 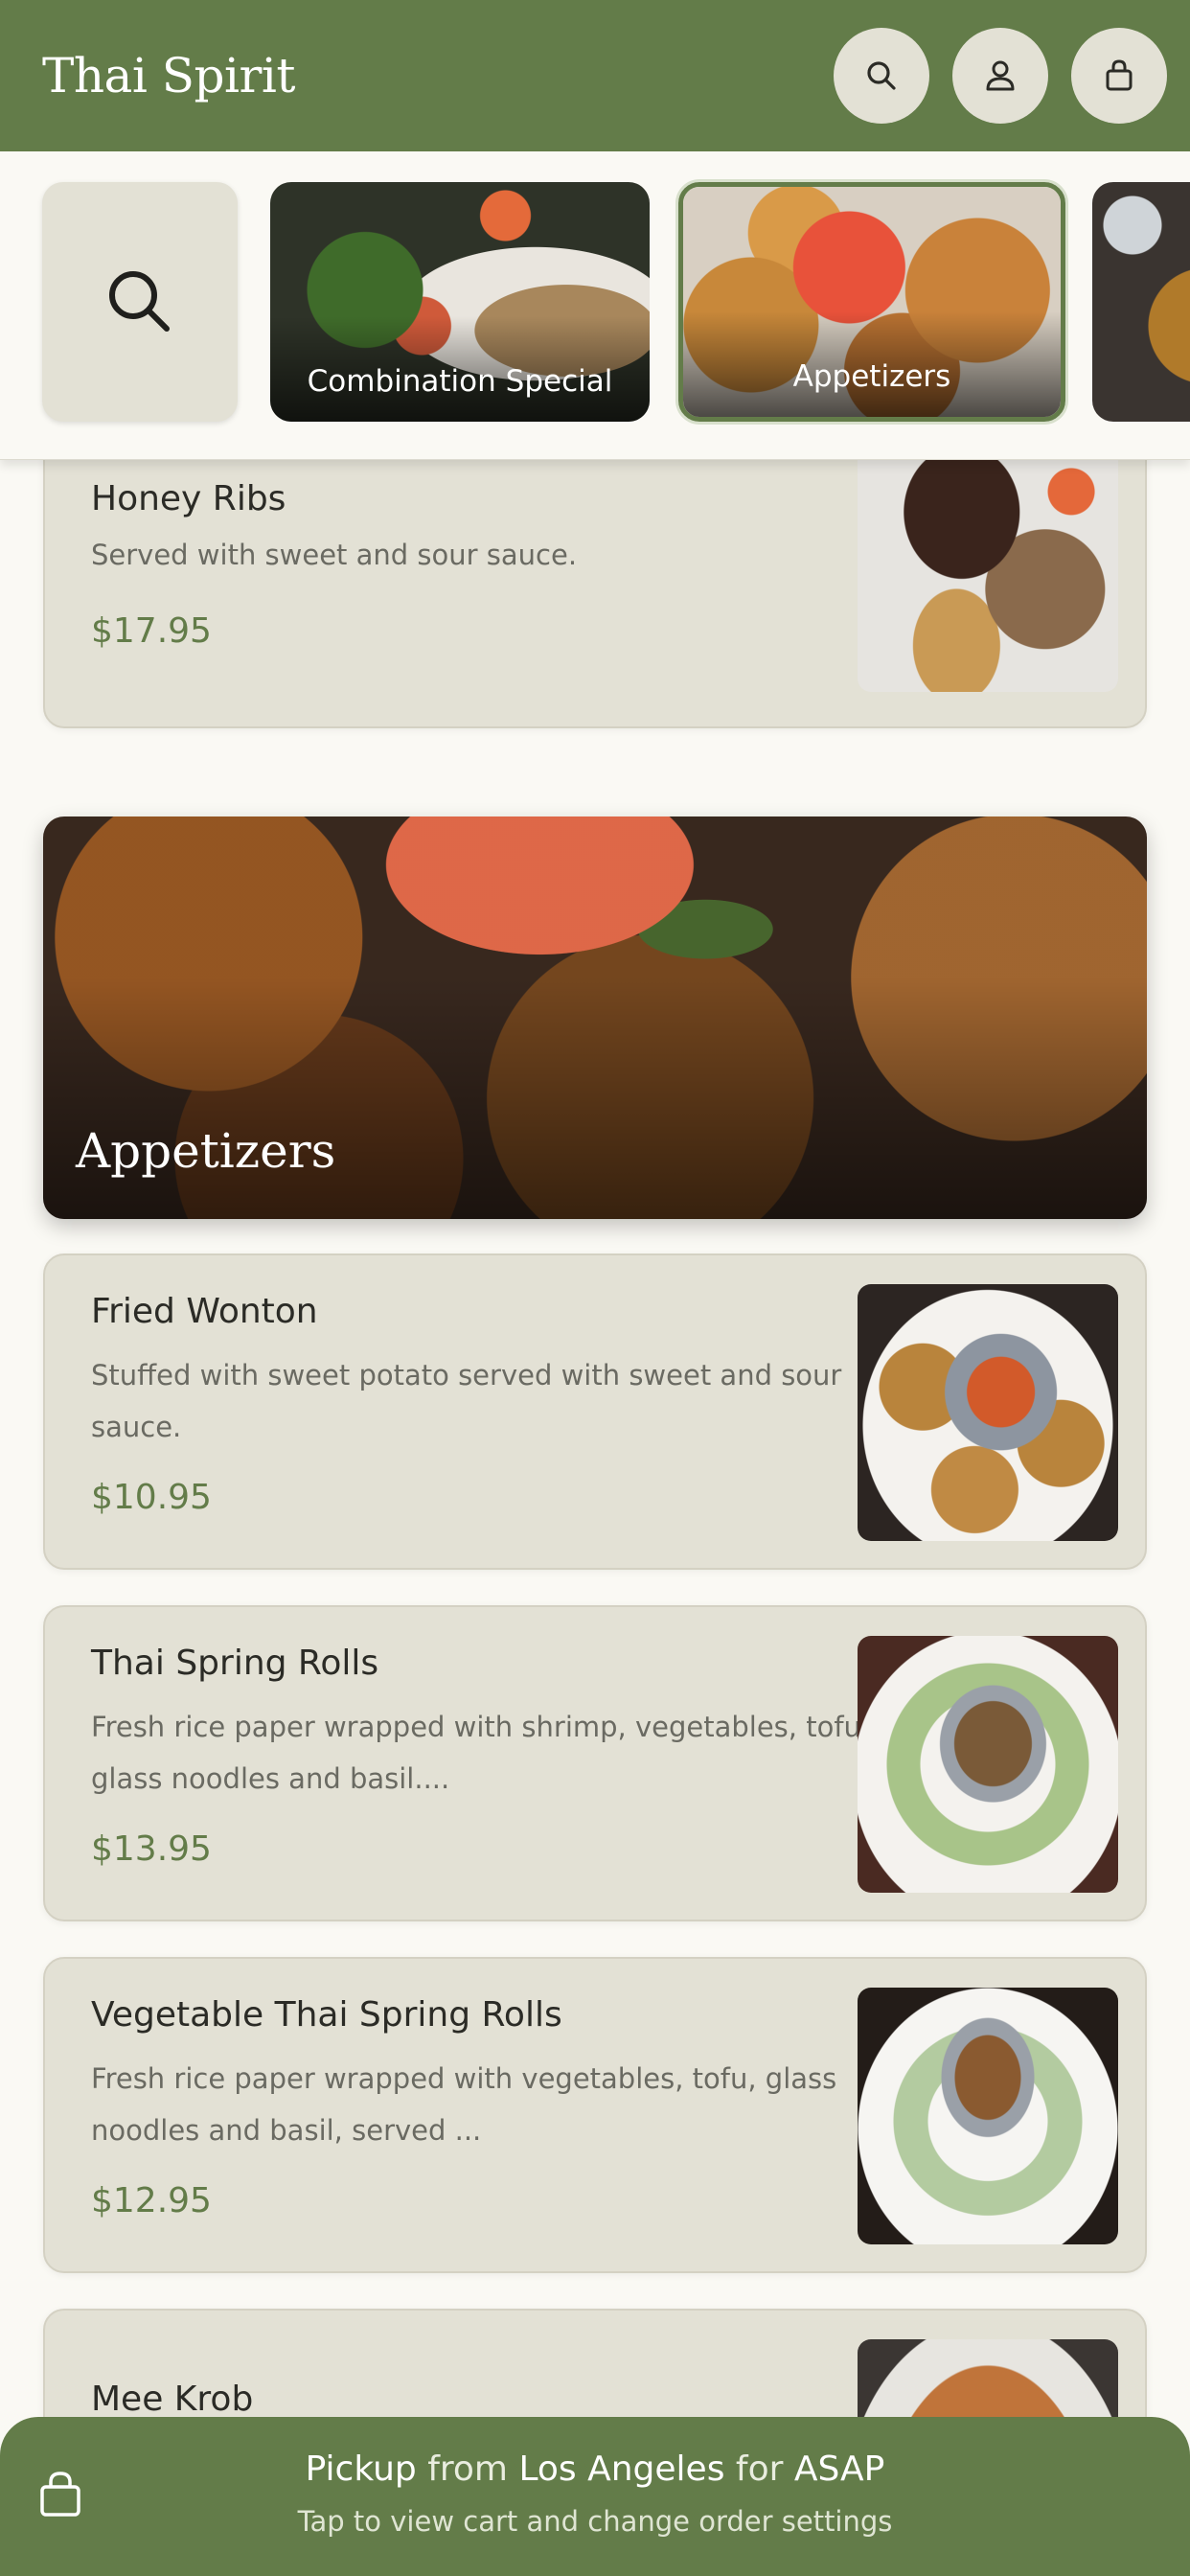 I want to click on order-mode: Pickup, so click(x=361, y=2469).